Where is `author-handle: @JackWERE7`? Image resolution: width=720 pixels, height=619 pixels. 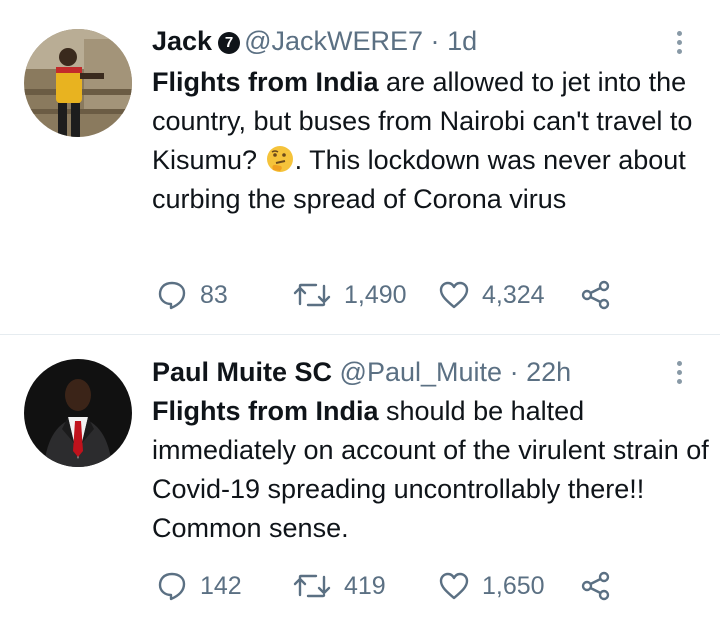
author-handle: @JackWERE7 is located at coordinates (333, 41).